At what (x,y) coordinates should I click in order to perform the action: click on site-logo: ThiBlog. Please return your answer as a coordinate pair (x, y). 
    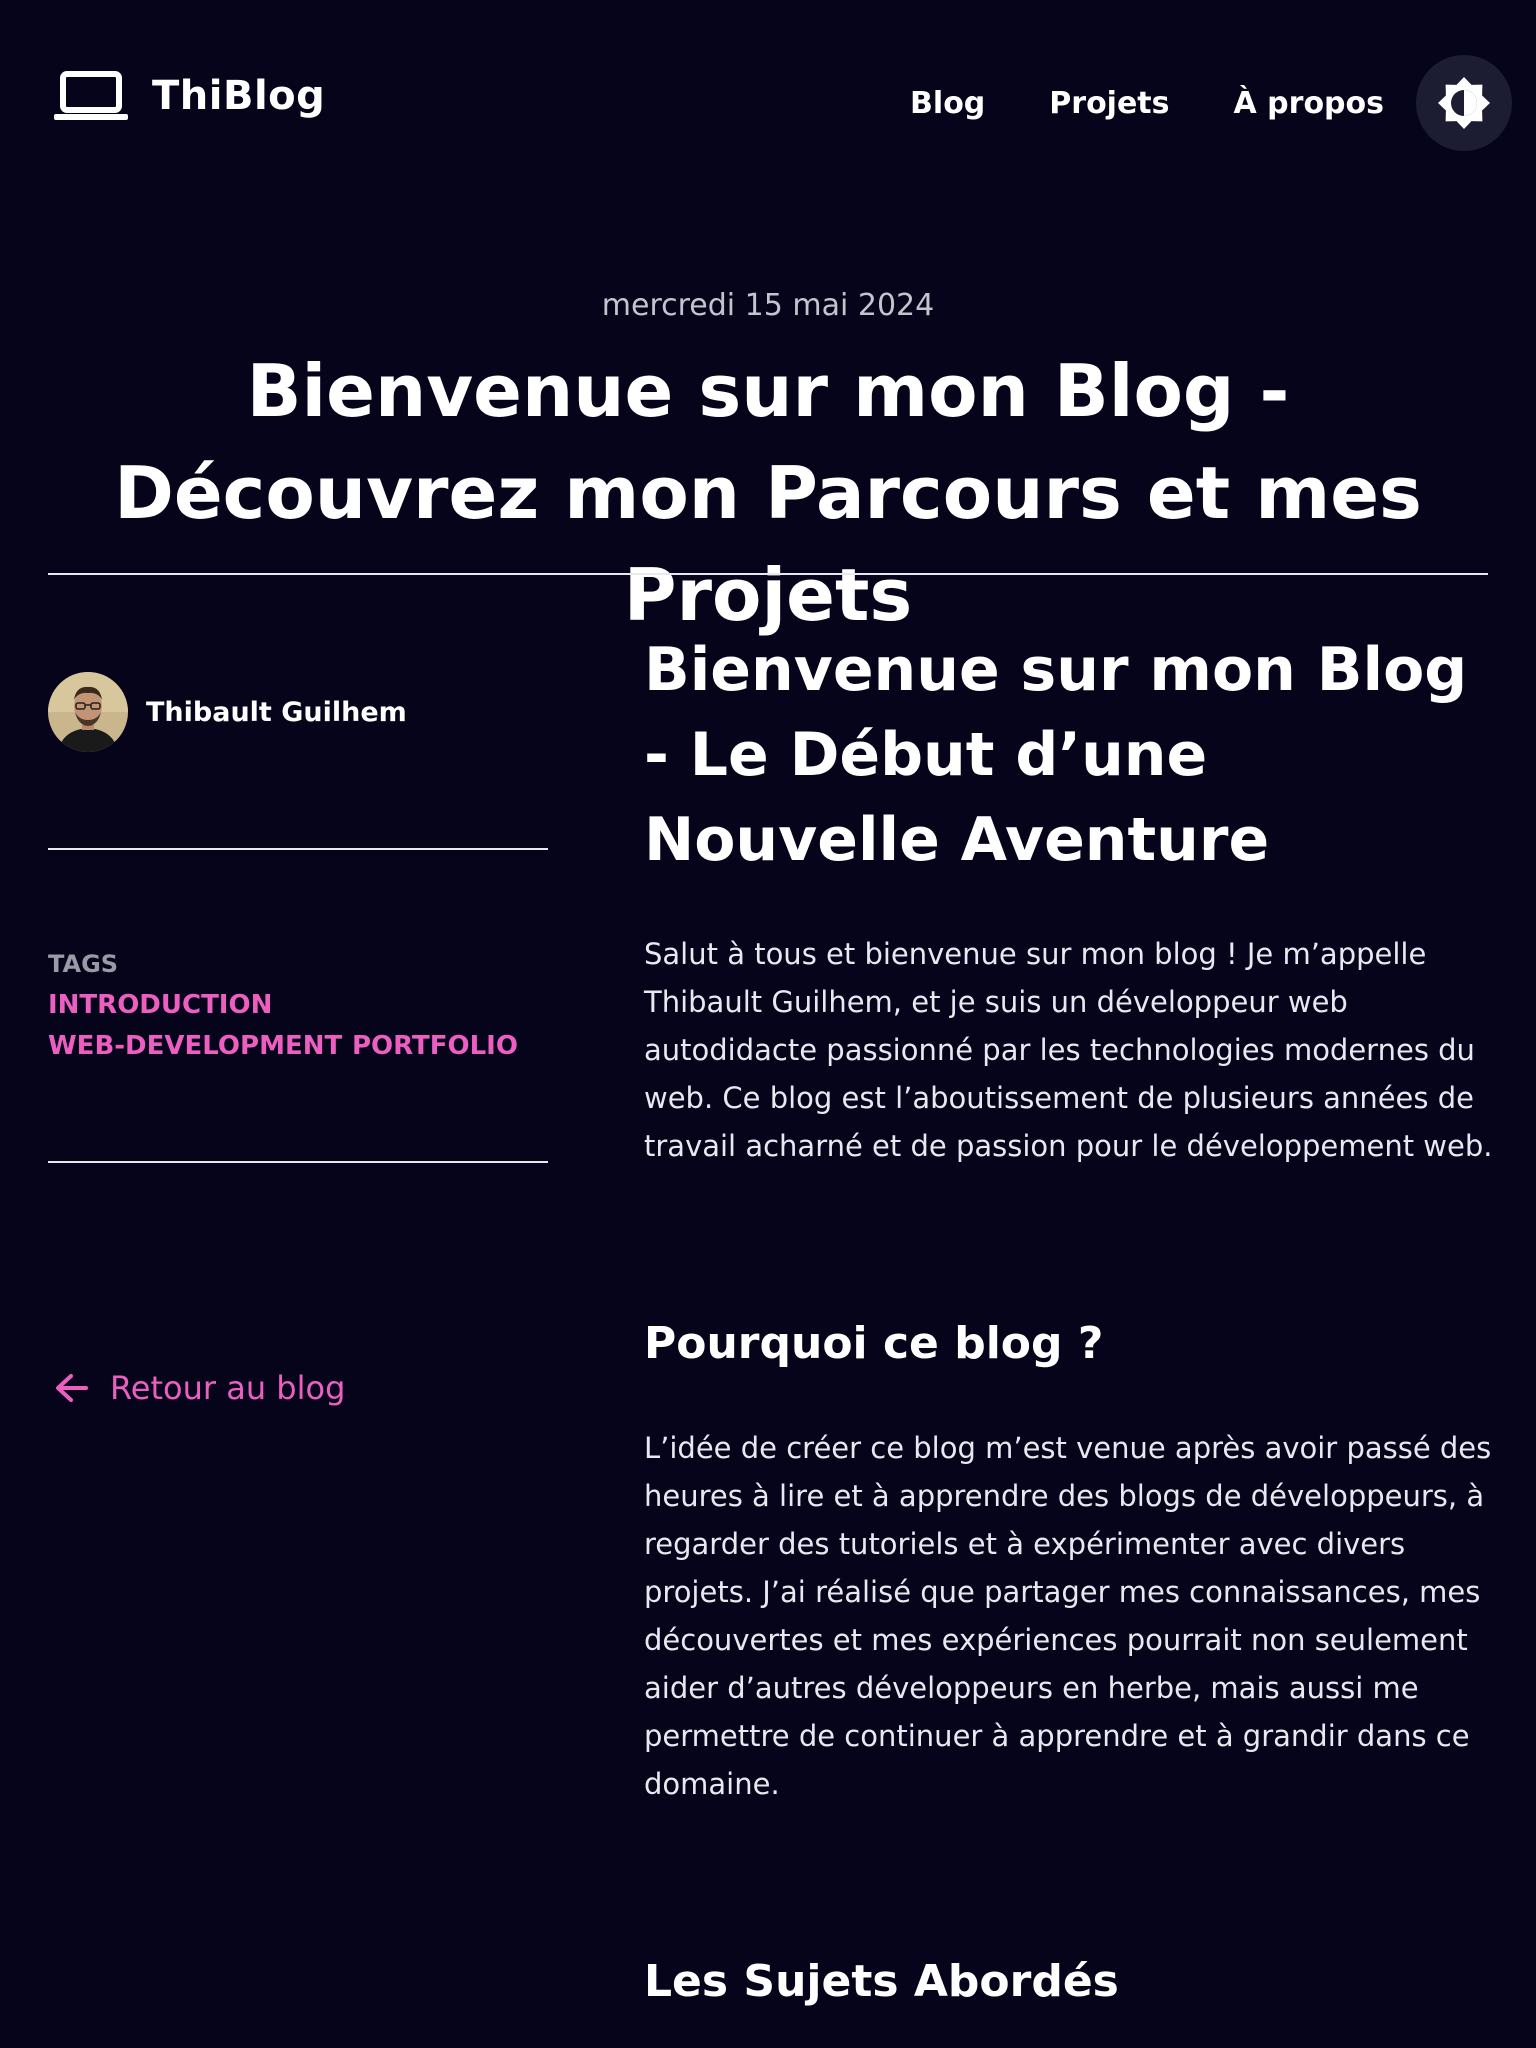
    Looking at the image, I should click on (189, 96).